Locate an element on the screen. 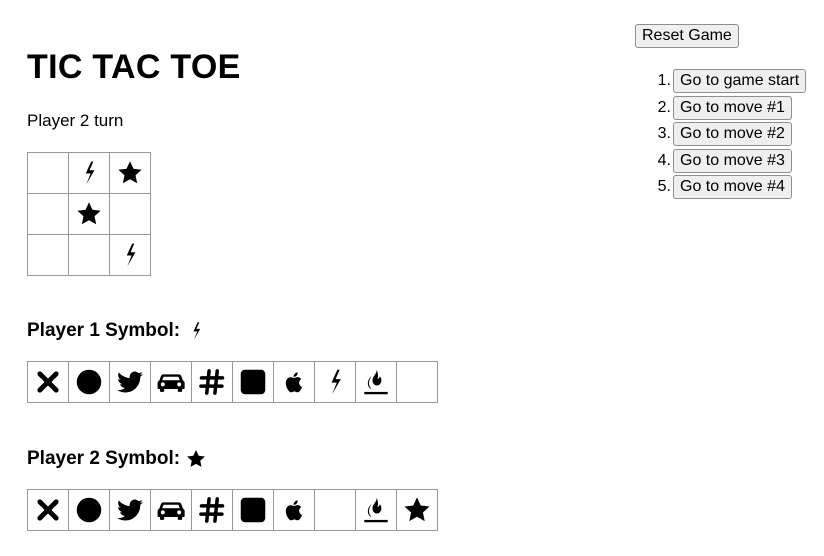  player2-symbol-option-twitter is located at coordinates (130, 510).